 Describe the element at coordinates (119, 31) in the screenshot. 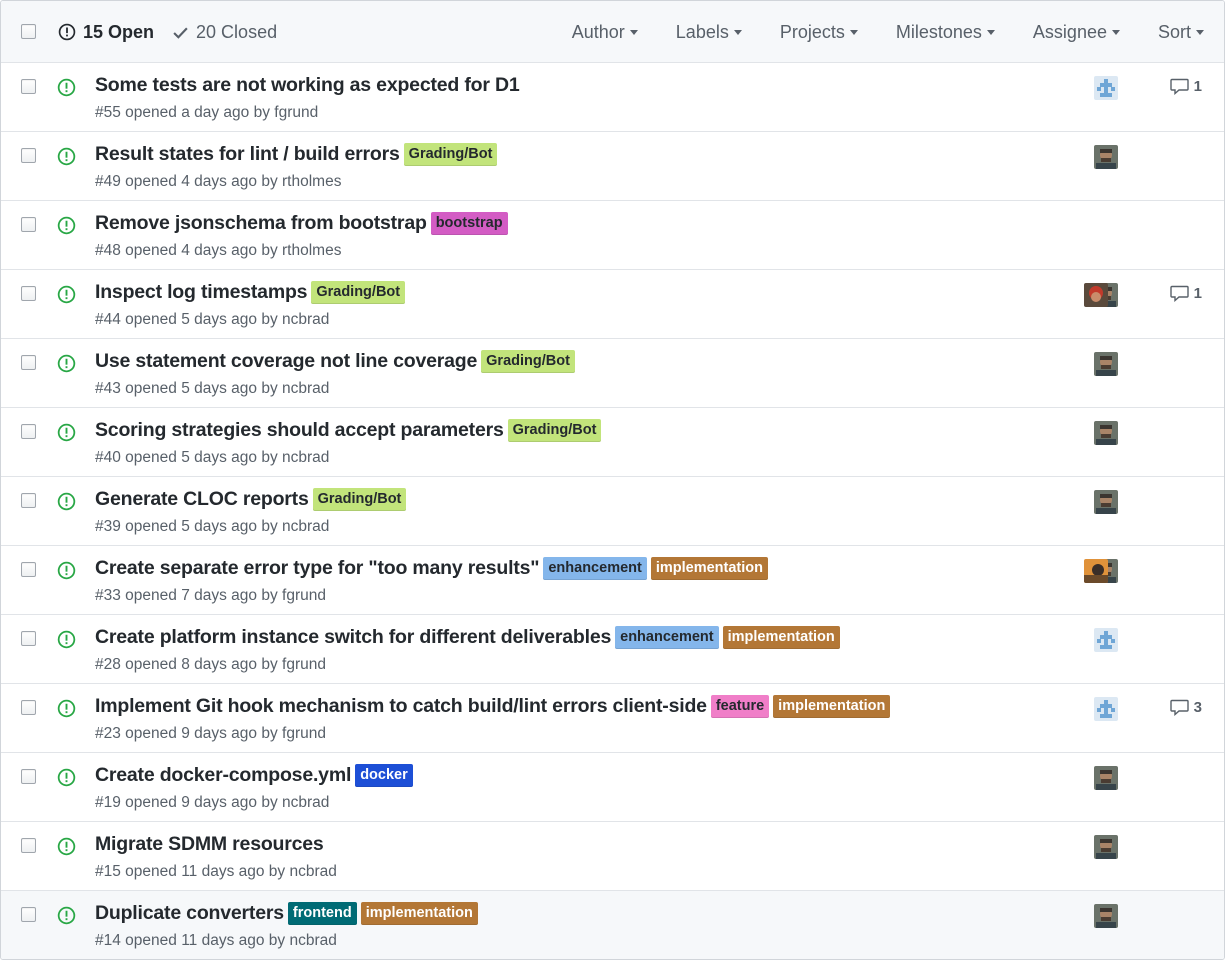

I see `open-count-label: 15 Open` at that location.